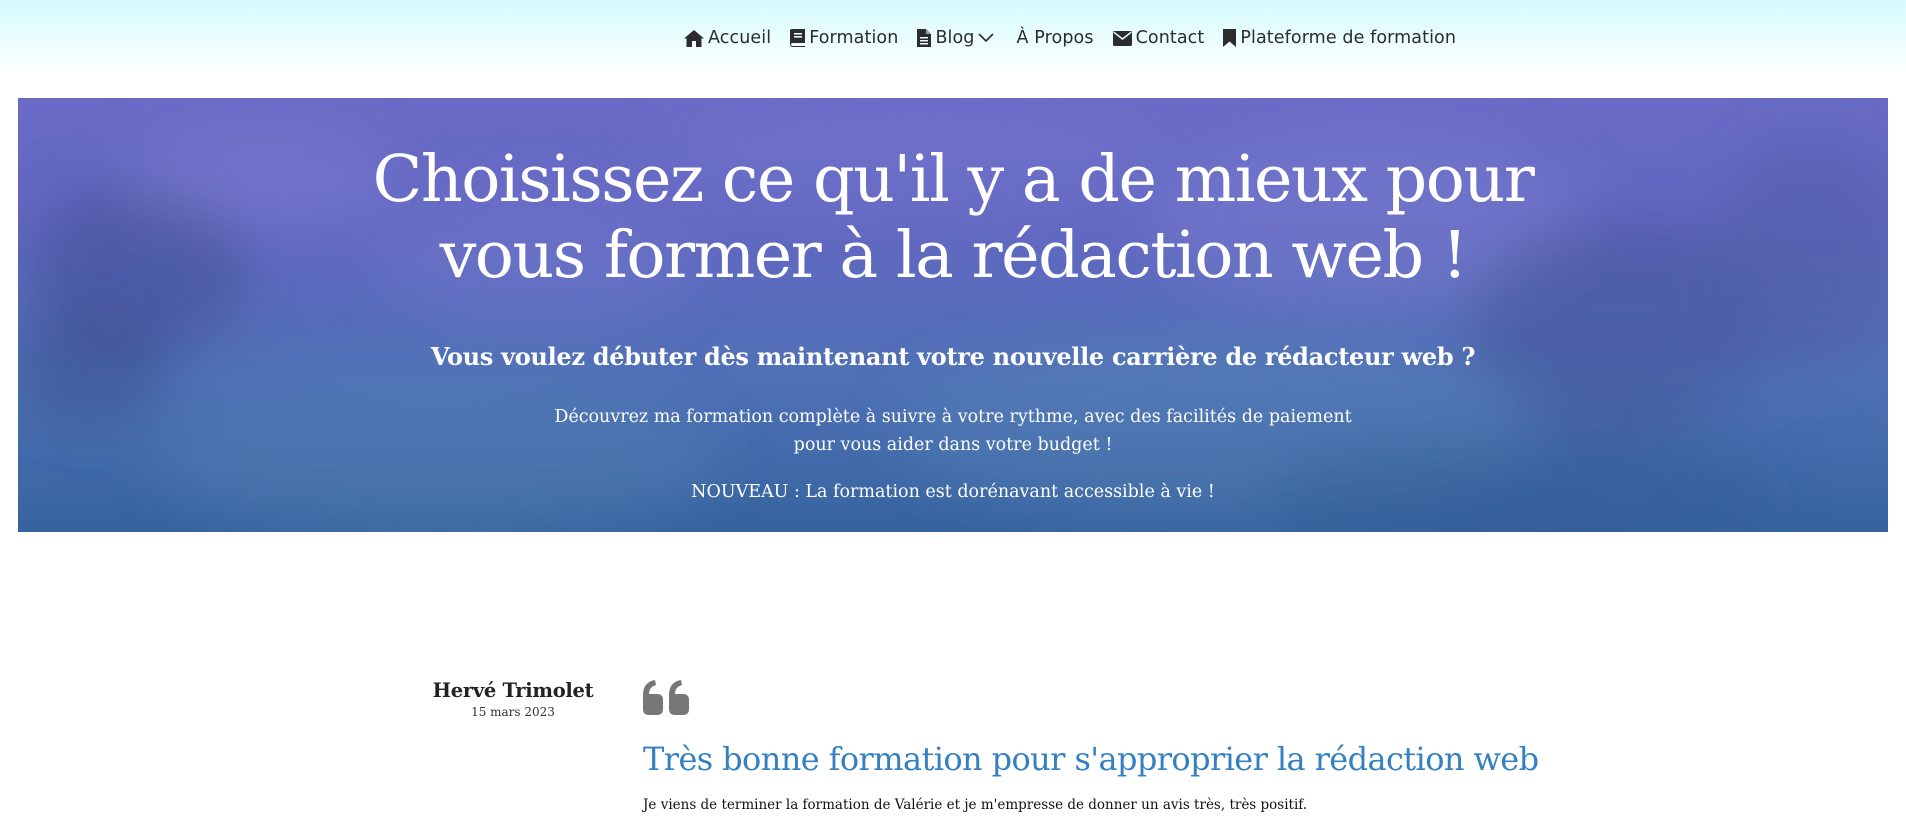 This screenshot has width=1906, height=823. What do you see at coordinates (1122, 38) in the screenshot?
I see `envelope-icon` at bounding box center [1122, 38].